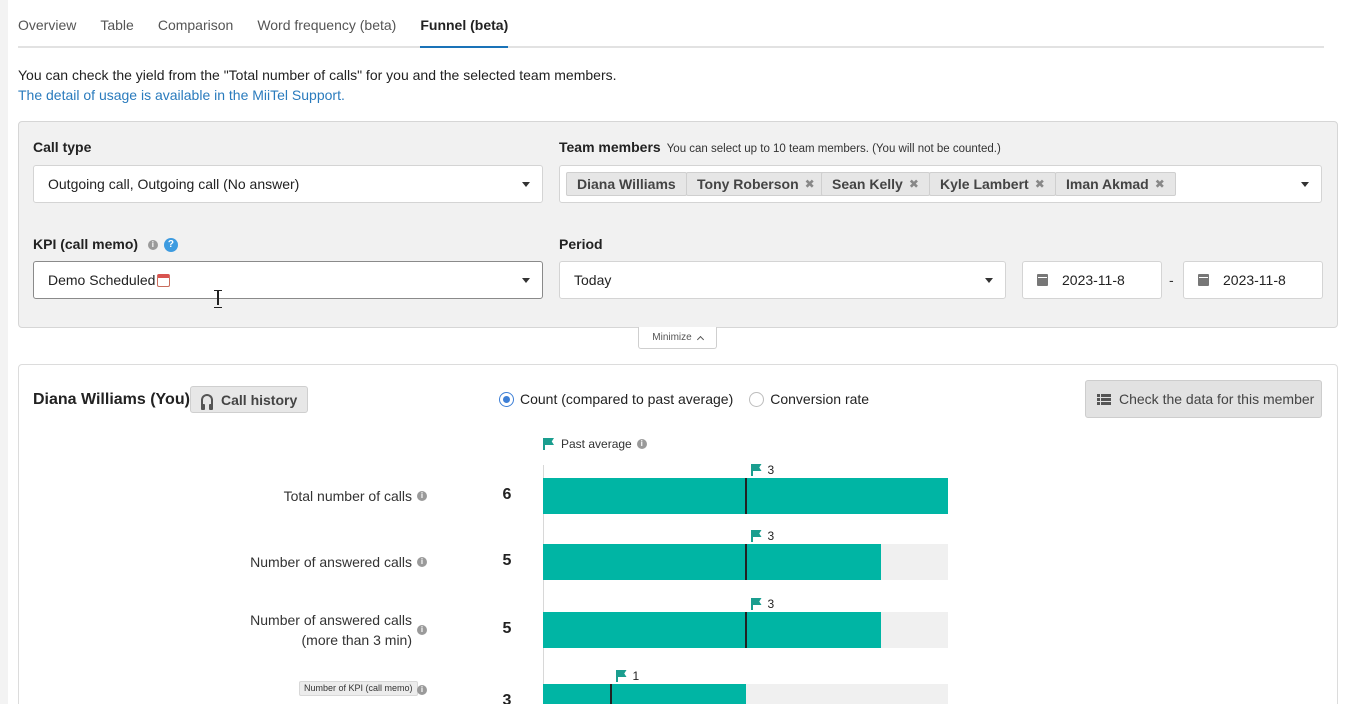 This screenshot has height=704, width=1356. I want to click on calendar-icon, so click(1203, 280).